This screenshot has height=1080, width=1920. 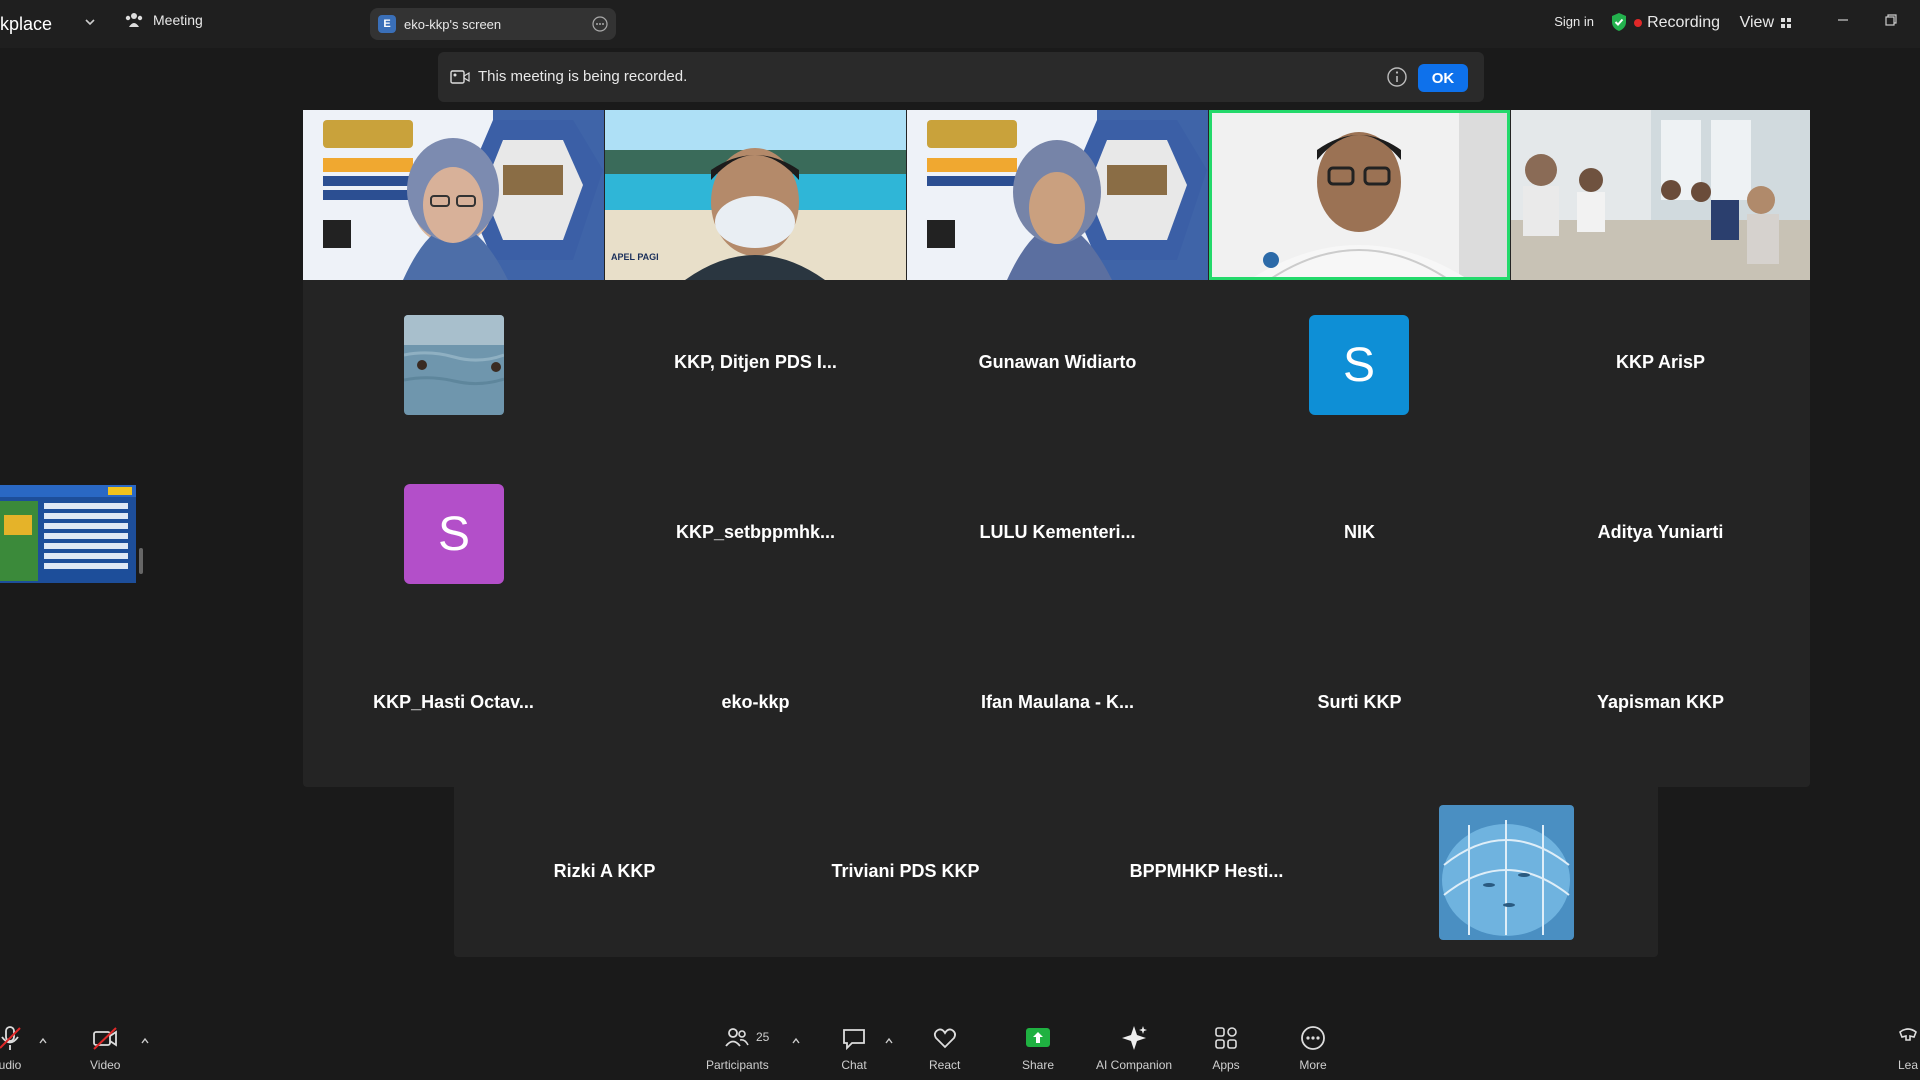 What do you see at coordinates (737, 1037) in the screenshot?
I see `participants-icon` at bounding box center [737, 1037].